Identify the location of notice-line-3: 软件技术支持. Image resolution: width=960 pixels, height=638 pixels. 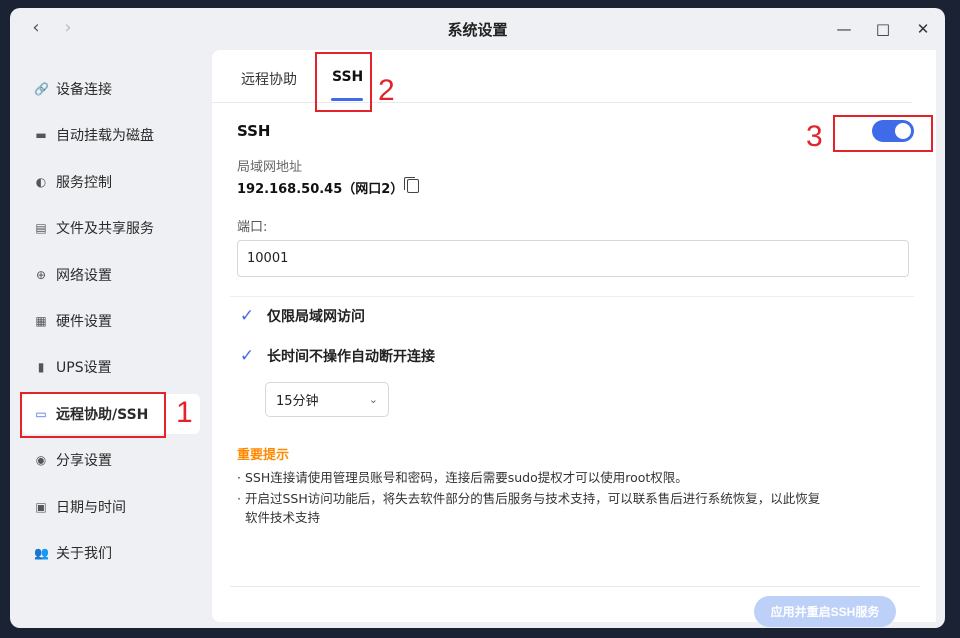
(278, 517).